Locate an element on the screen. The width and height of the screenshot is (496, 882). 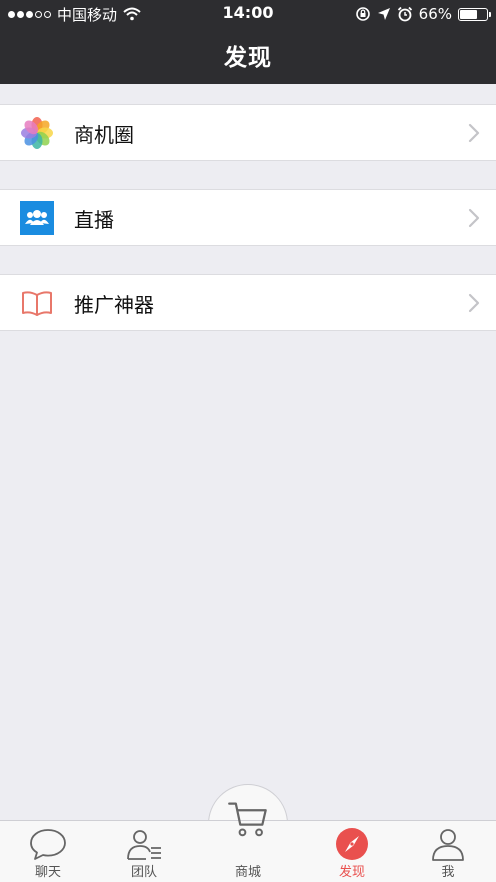
status-bar: 中国移动 14:00 66% is located at coordinates (248, 14).